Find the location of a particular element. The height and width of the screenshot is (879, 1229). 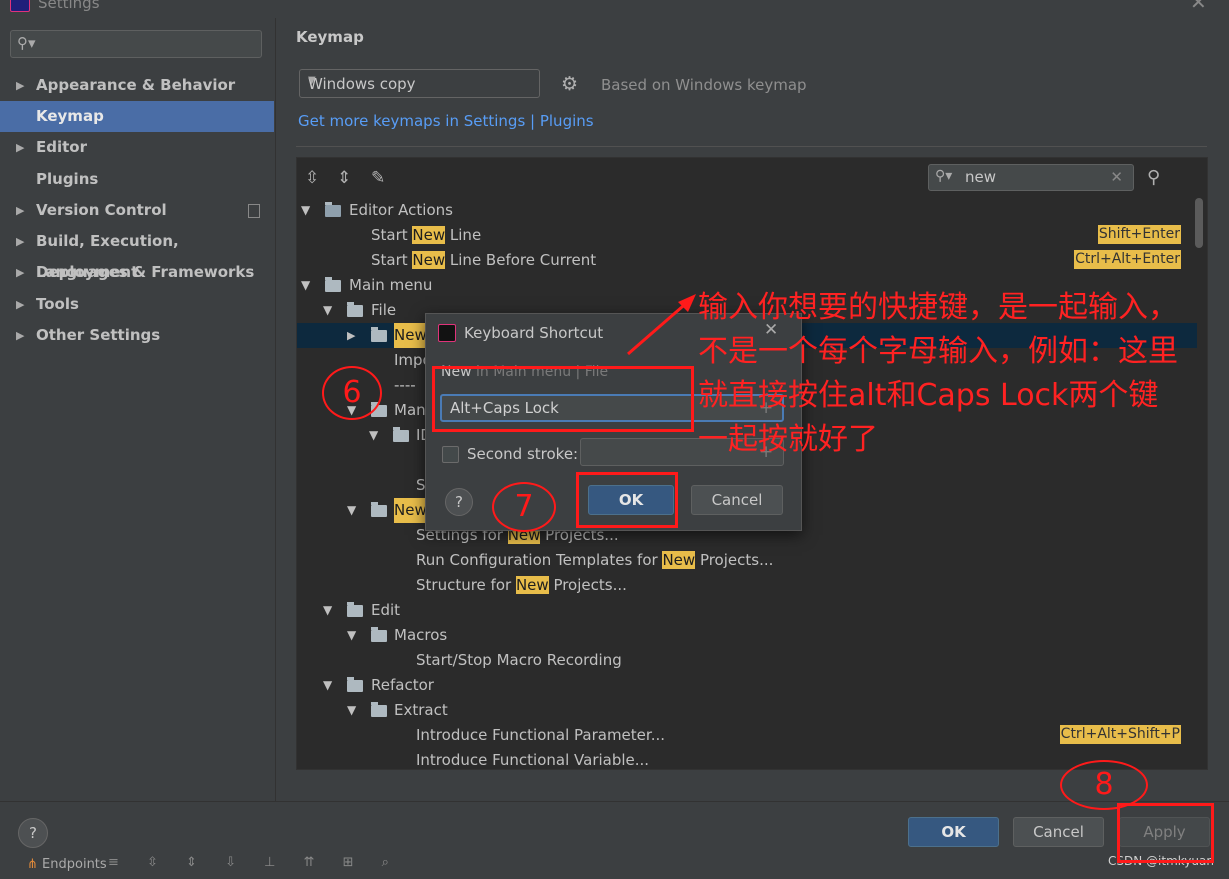

toolbar-icons: ≡ ⇳ ⇕ ⇩ ⊥ ⇈ ⊞ ⌕ is located at coordinates (254, 862).